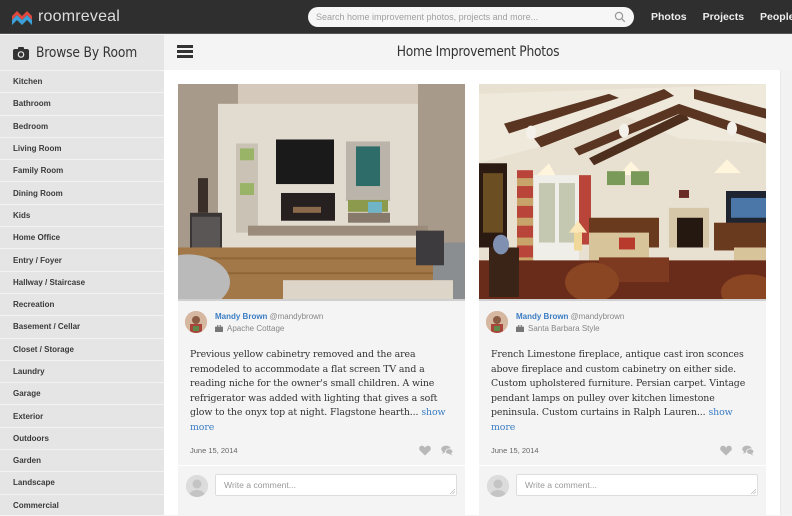  What do you see at coordinates (620, 17) in the screenshot?
I see `search-icon` at bounding box center [620, 17].